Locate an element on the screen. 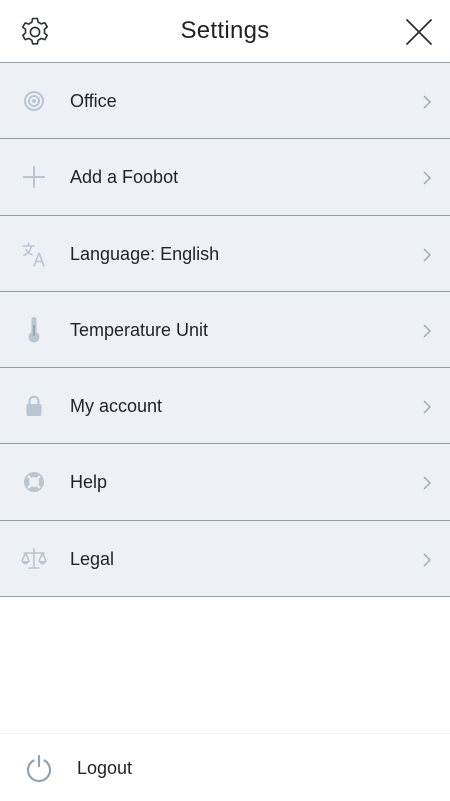 The width and height of the screenshot is (450, 801). header-bar: Settings is located at coordinates (225, 31).